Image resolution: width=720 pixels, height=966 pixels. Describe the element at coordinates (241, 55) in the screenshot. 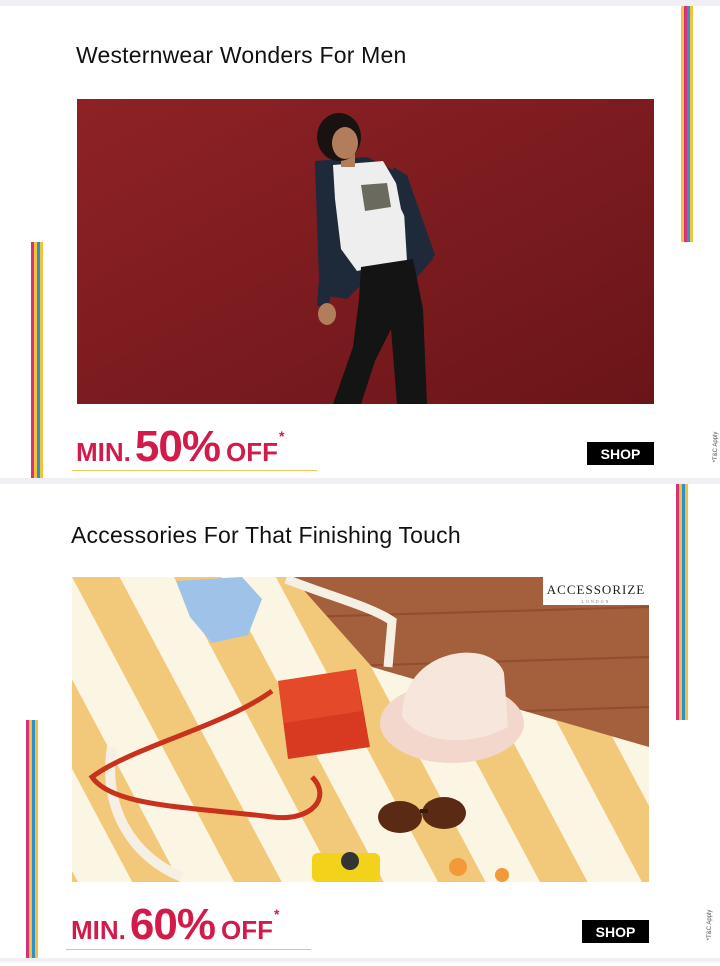

I see `banner-title: Westernwear Wonders For Men` at that location.